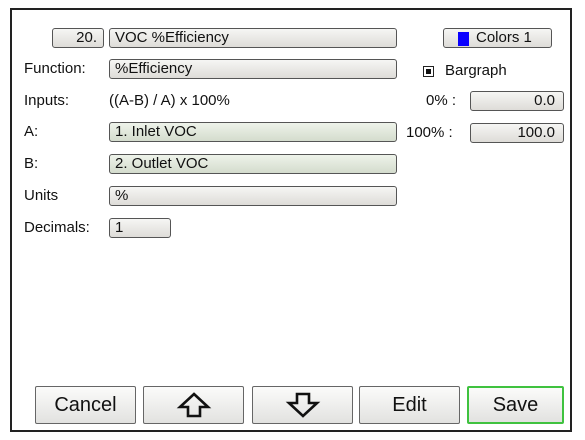  I want to click on units-field: %, so click(253, 196).